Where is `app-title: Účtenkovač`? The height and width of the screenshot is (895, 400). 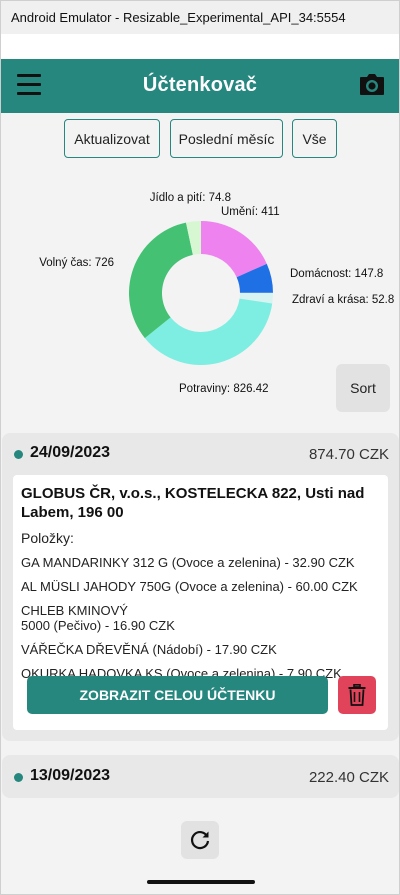
app-title: Účtenkovač is located at coordinates (200, 85).